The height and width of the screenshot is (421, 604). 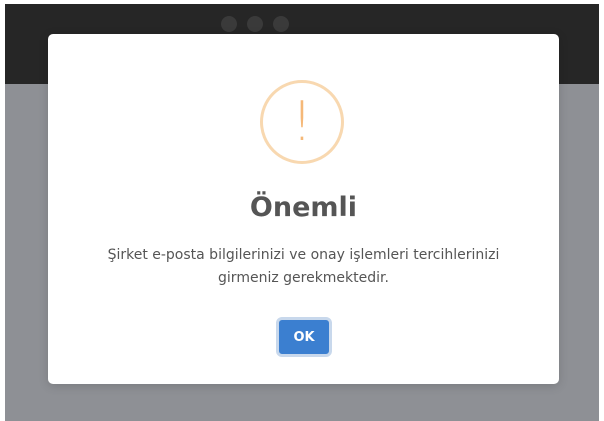 I want to click on exclamation-icon: !, so click(x=302, y=122).